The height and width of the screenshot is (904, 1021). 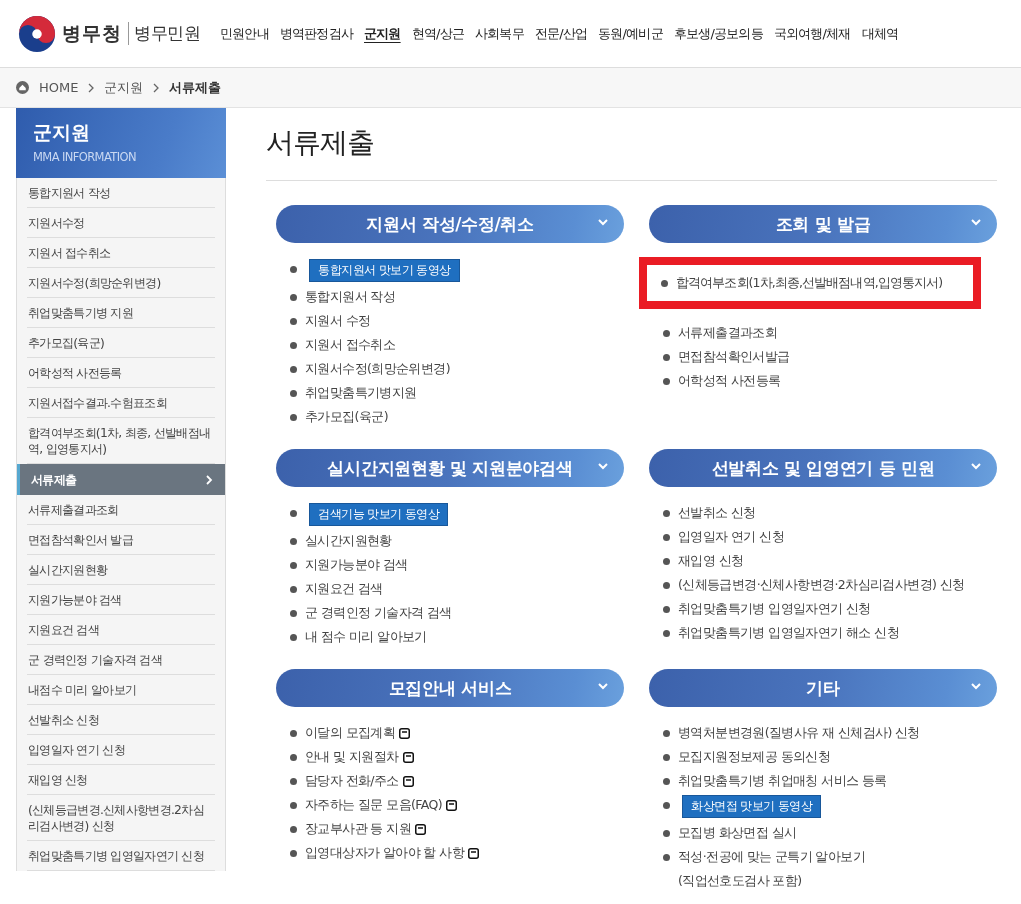 What do you see at coordinates (737, 833) in the screenshot?
I see `menu-link: 모집병 화상면접 실시` at bounding box center [737, 833].